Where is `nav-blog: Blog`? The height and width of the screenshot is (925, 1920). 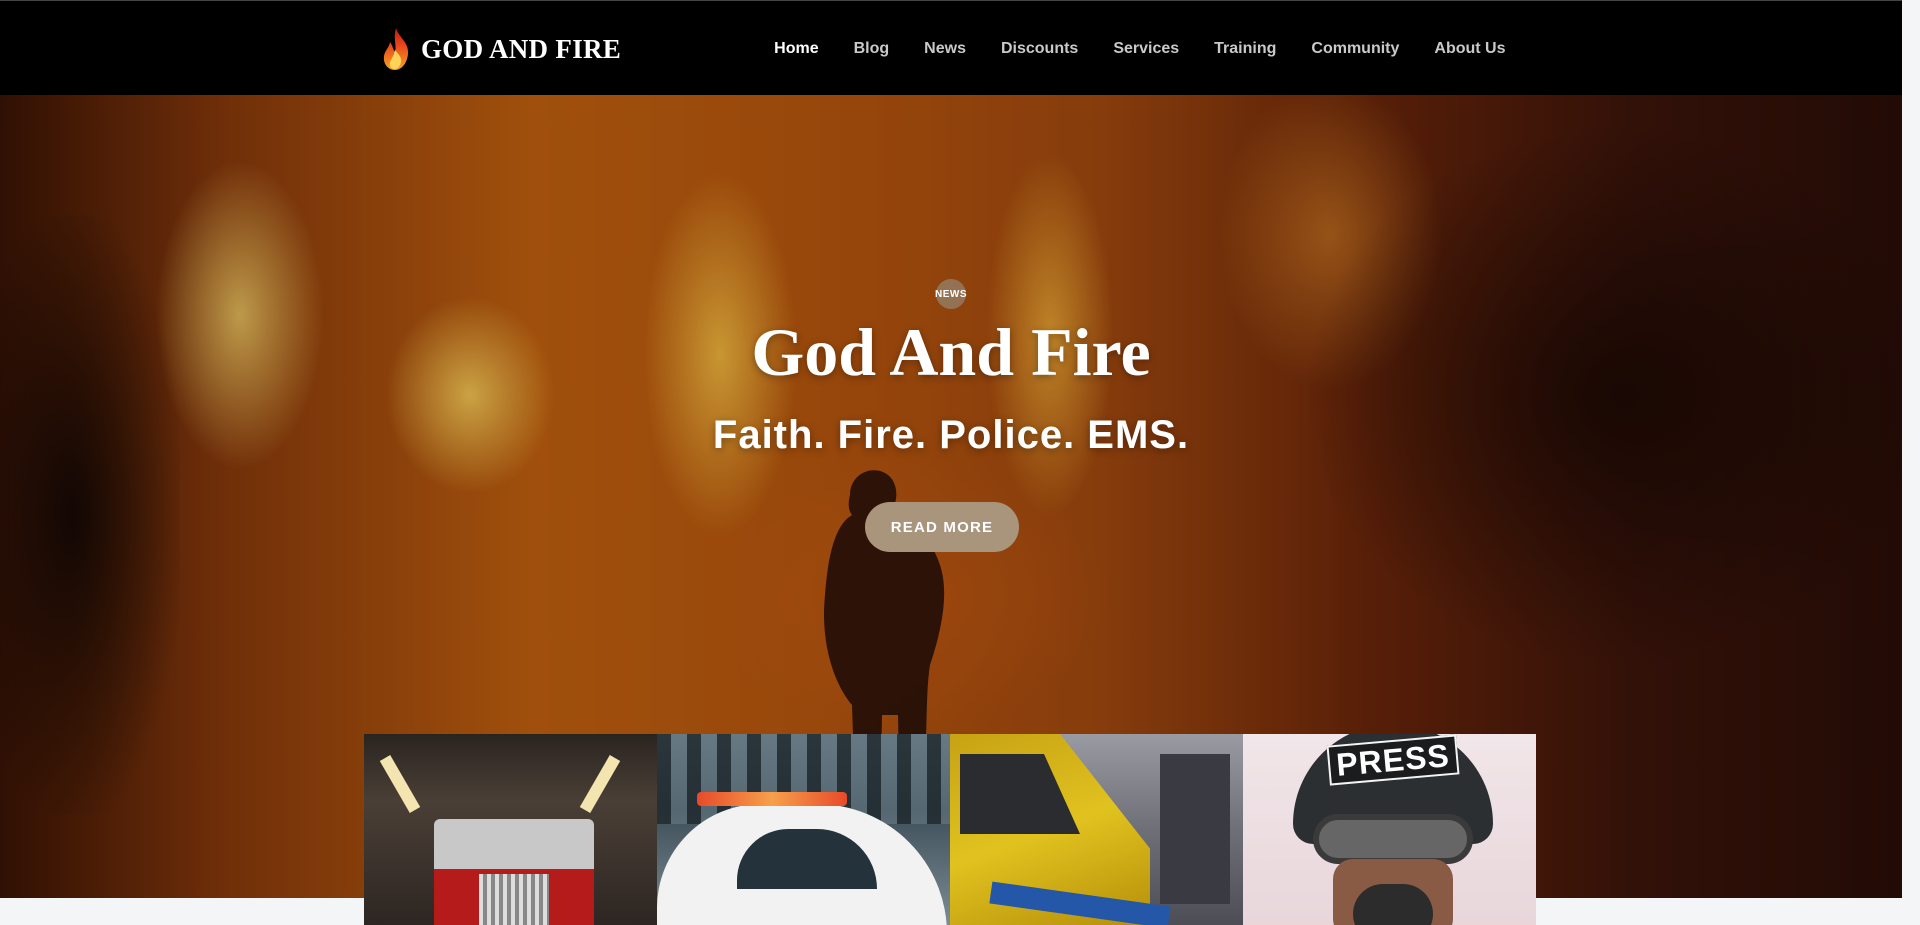
nav-blog: Blog is located at coordinates (871, 49).